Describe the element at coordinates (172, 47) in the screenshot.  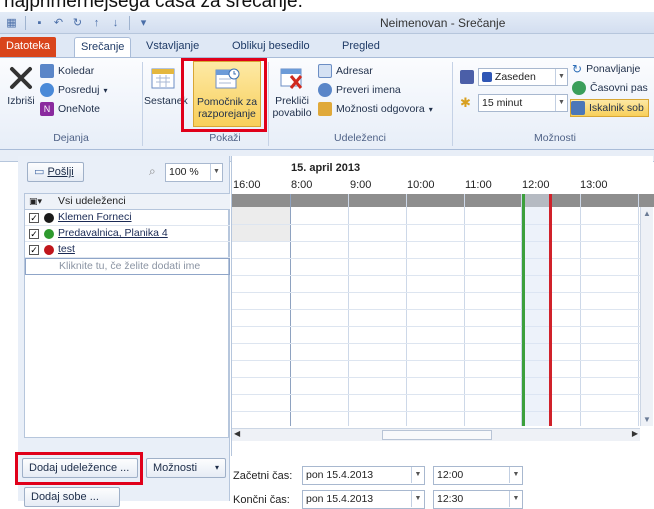
I see `tab-insert: Vstavljanje` at that location.